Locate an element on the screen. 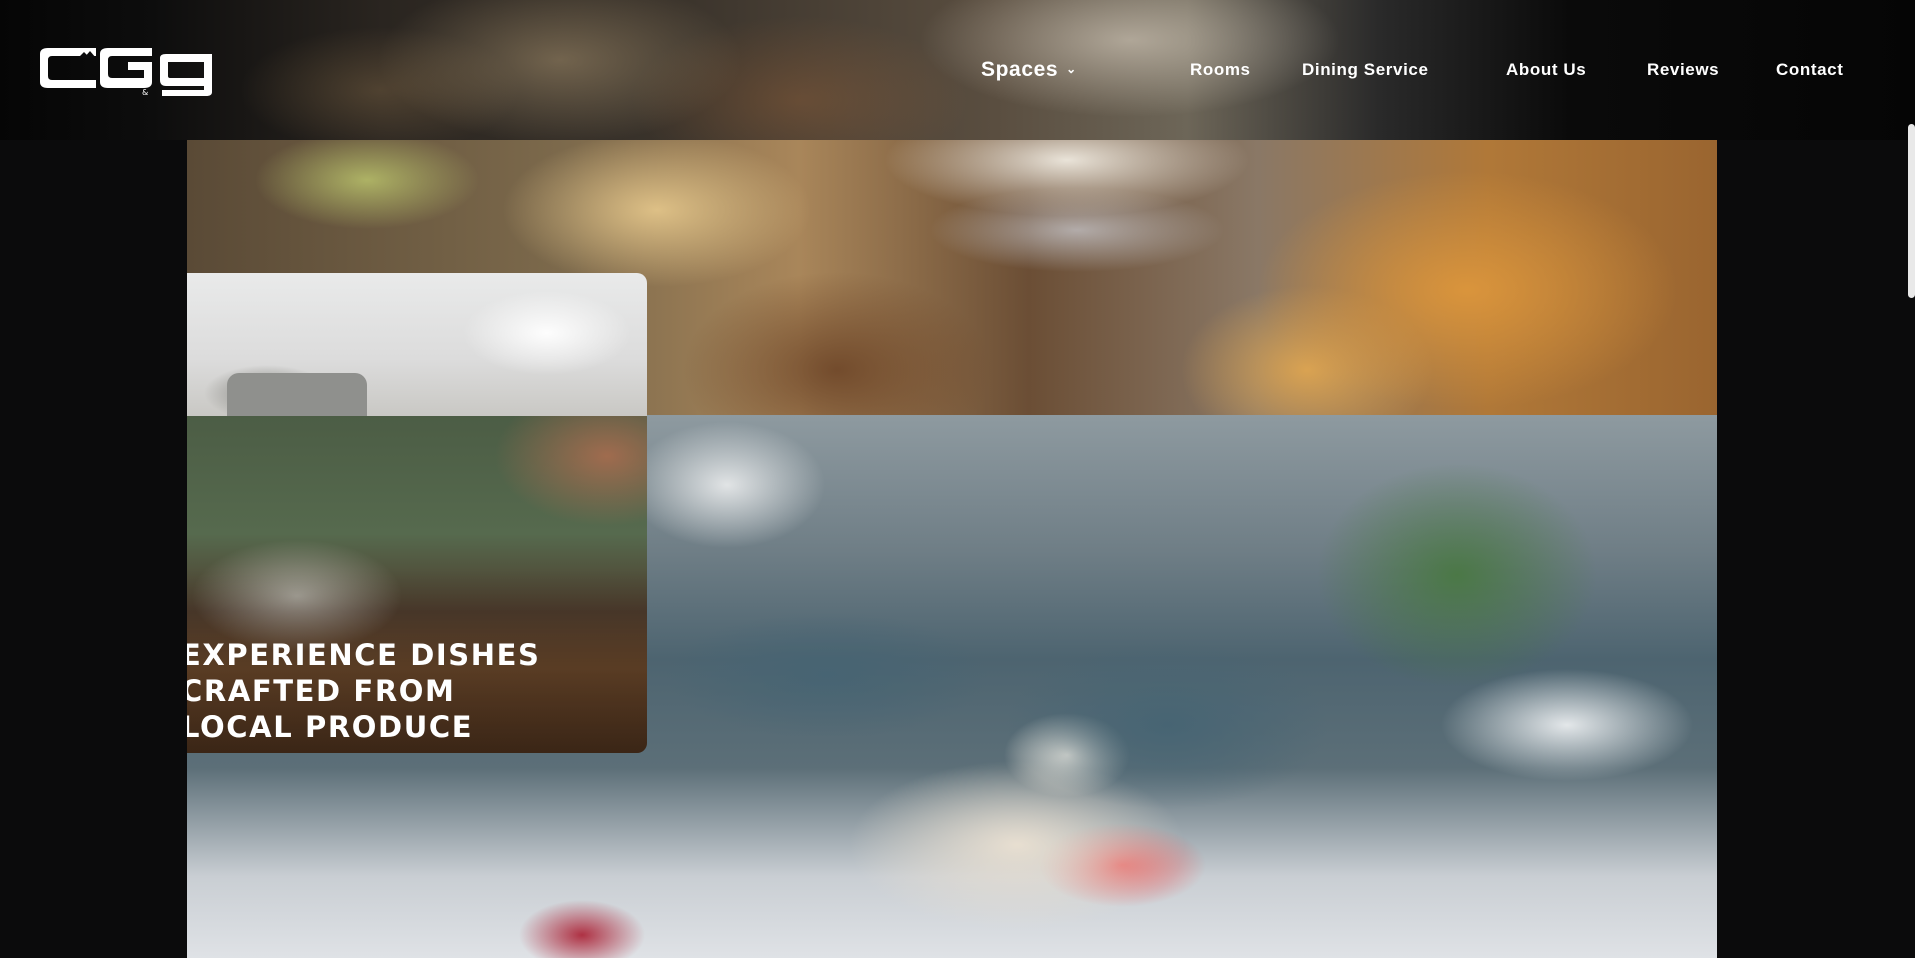 The width and height of the screenshot is (1915, 958). page-scrollbar is located at coordinates (1911, 211).